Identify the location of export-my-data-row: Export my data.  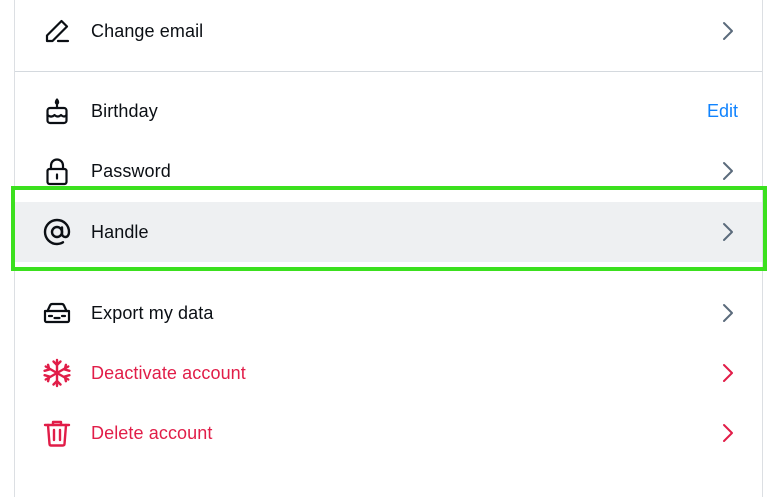
(388, 313).